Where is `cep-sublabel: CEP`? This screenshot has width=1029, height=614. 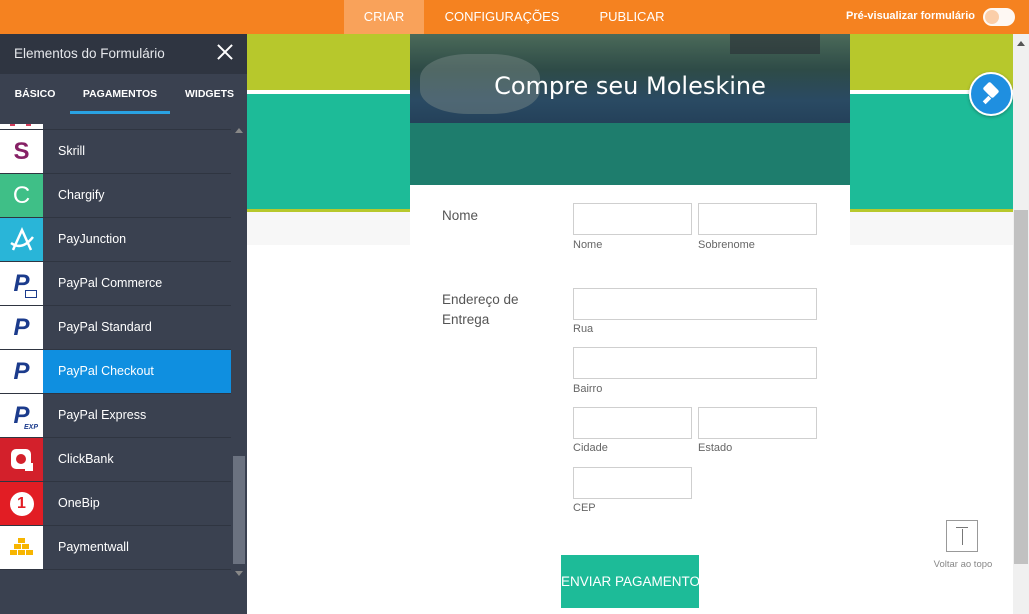 cep-sublabel: CEP is located at coordinates (584, 508).